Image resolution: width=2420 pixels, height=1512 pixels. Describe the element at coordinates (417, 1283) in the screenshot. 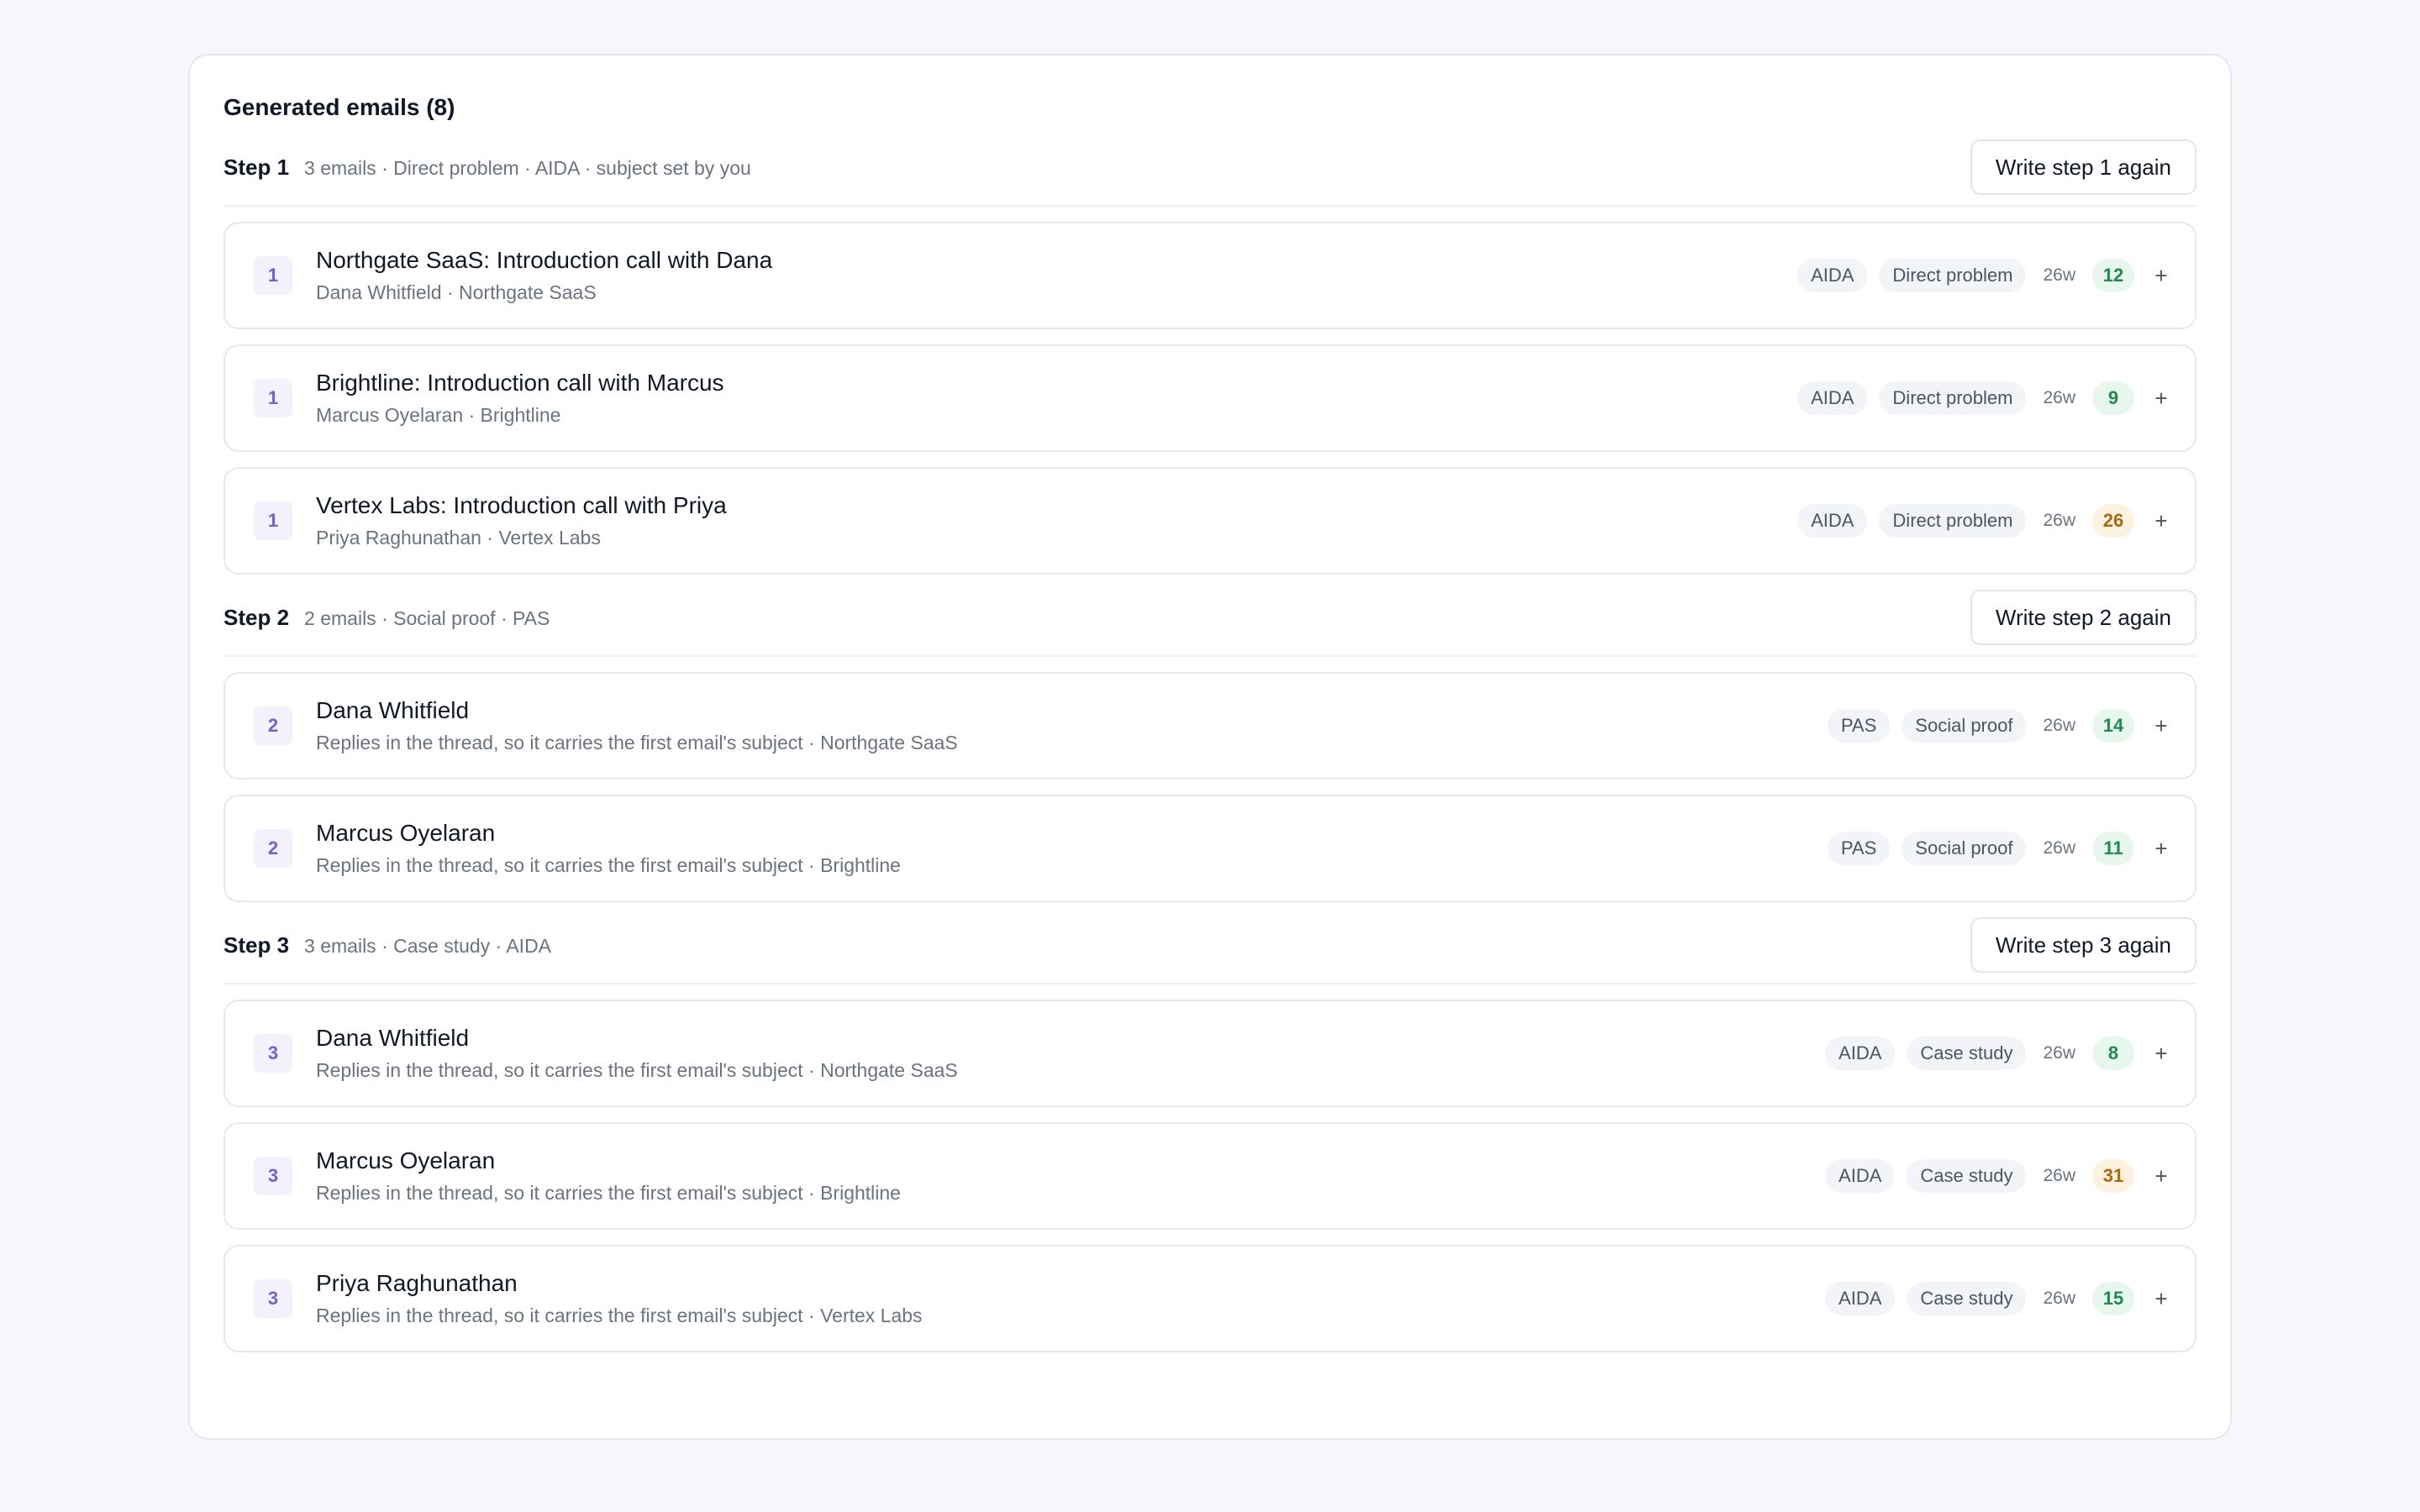

I see `email-subject: Priya Raghunathan` at that location.